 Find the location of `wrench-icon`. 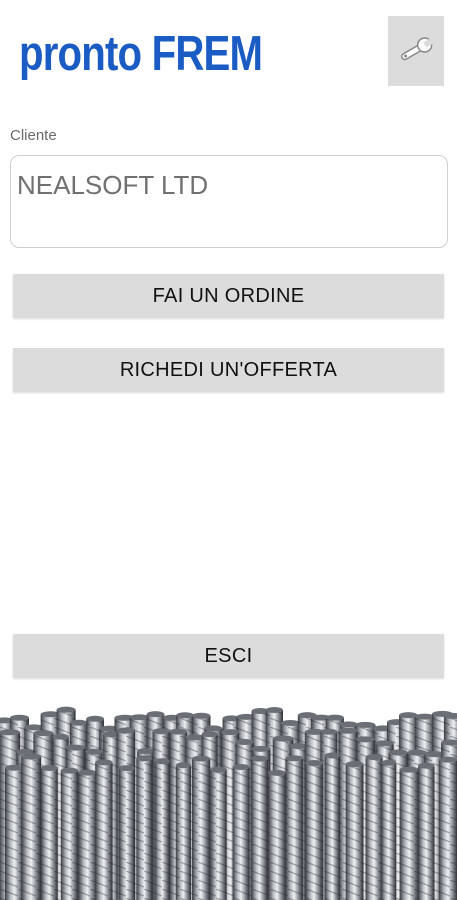

wrench-icon is located at coordinates (416, 51).